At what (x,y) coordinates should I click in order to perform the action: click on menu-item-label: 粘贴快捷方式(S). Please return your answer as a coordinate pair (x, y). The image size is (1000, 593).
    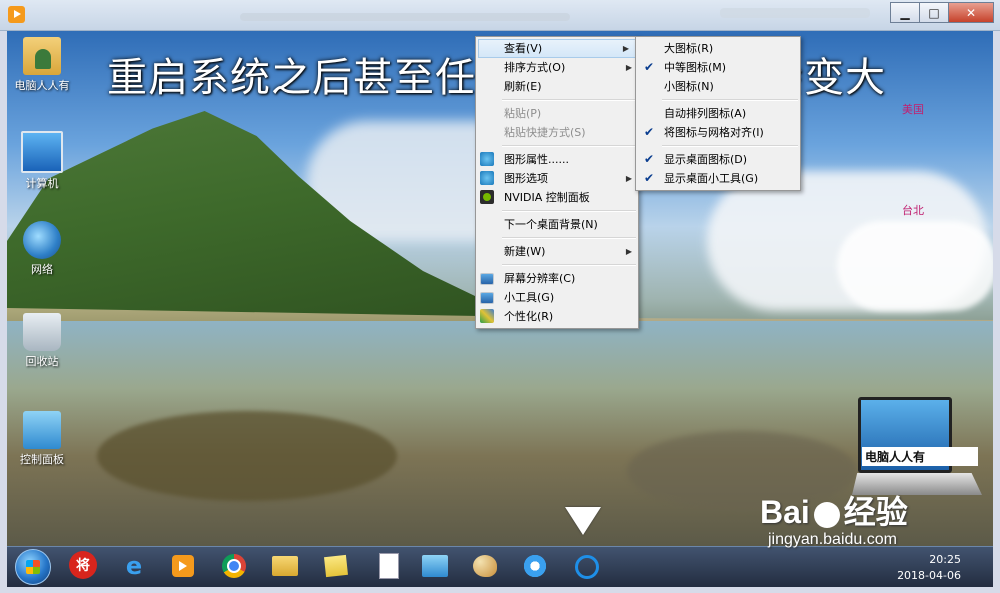
    Looking at the image, I should click on (545, 132).